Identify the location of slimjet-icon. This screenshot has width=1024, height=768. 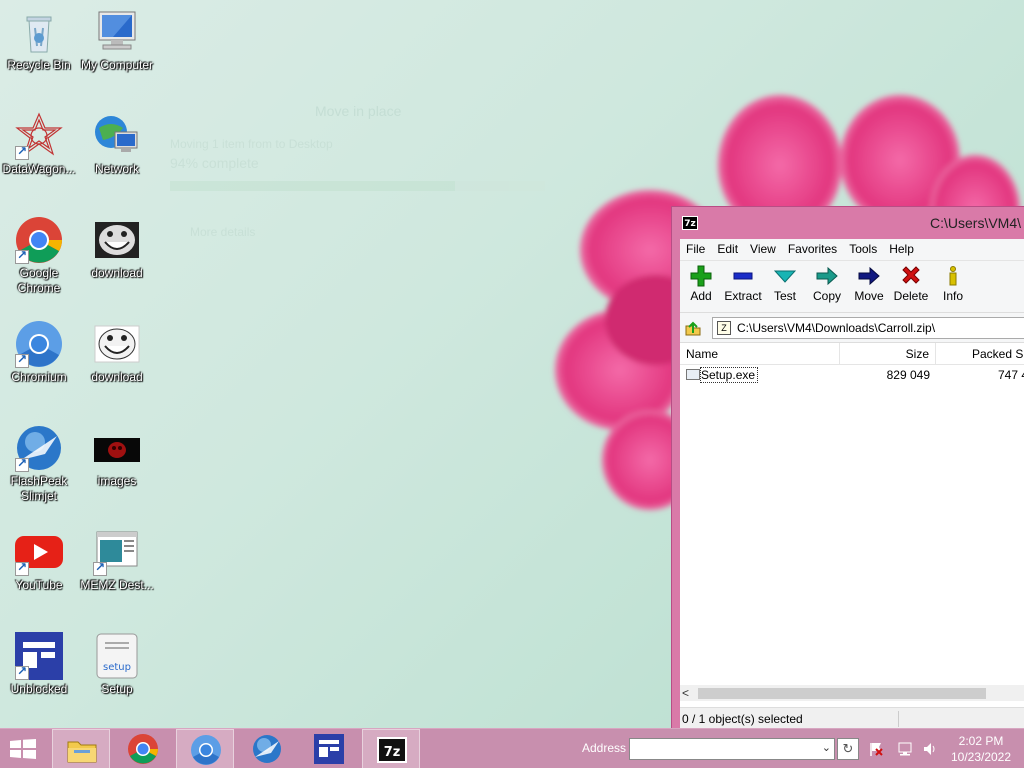
(267, 749).